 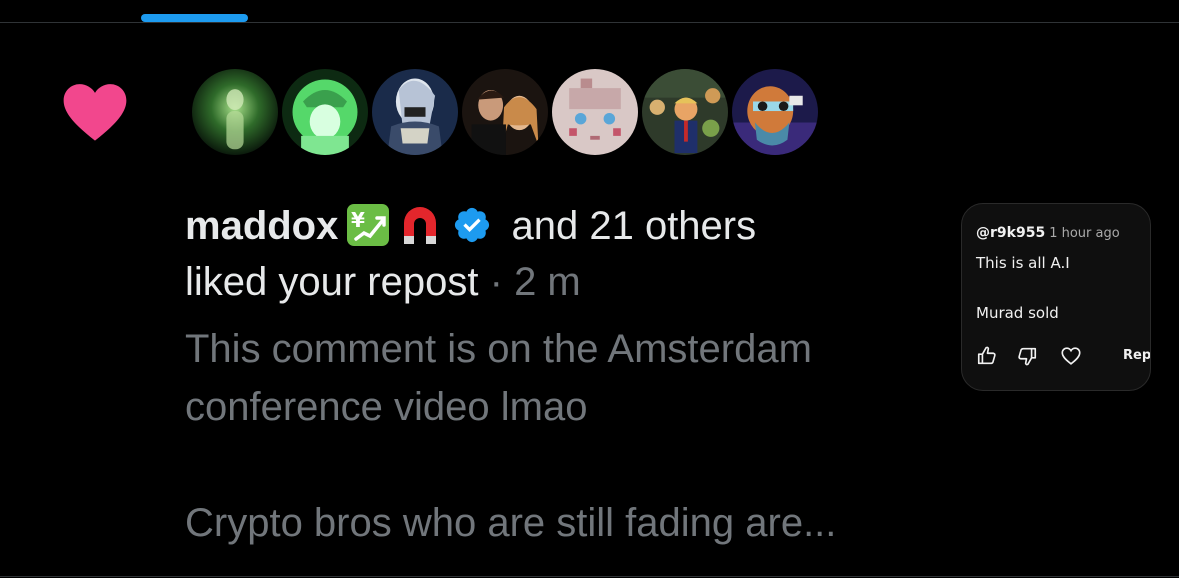 What do you see at coordinates (1071, 356) in the screenshot?
I see `heart-outline-icon` at bounding box center [1071, 356].